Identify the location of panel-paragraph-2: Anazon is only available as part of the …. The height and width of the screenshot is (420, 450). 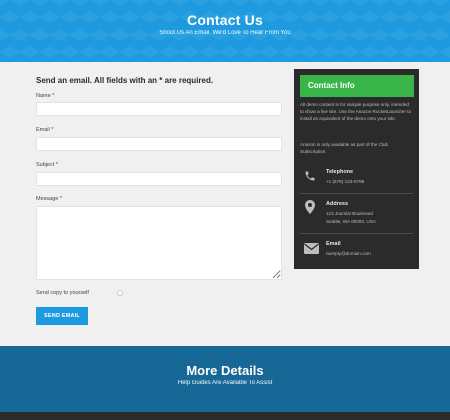
(344, 148).